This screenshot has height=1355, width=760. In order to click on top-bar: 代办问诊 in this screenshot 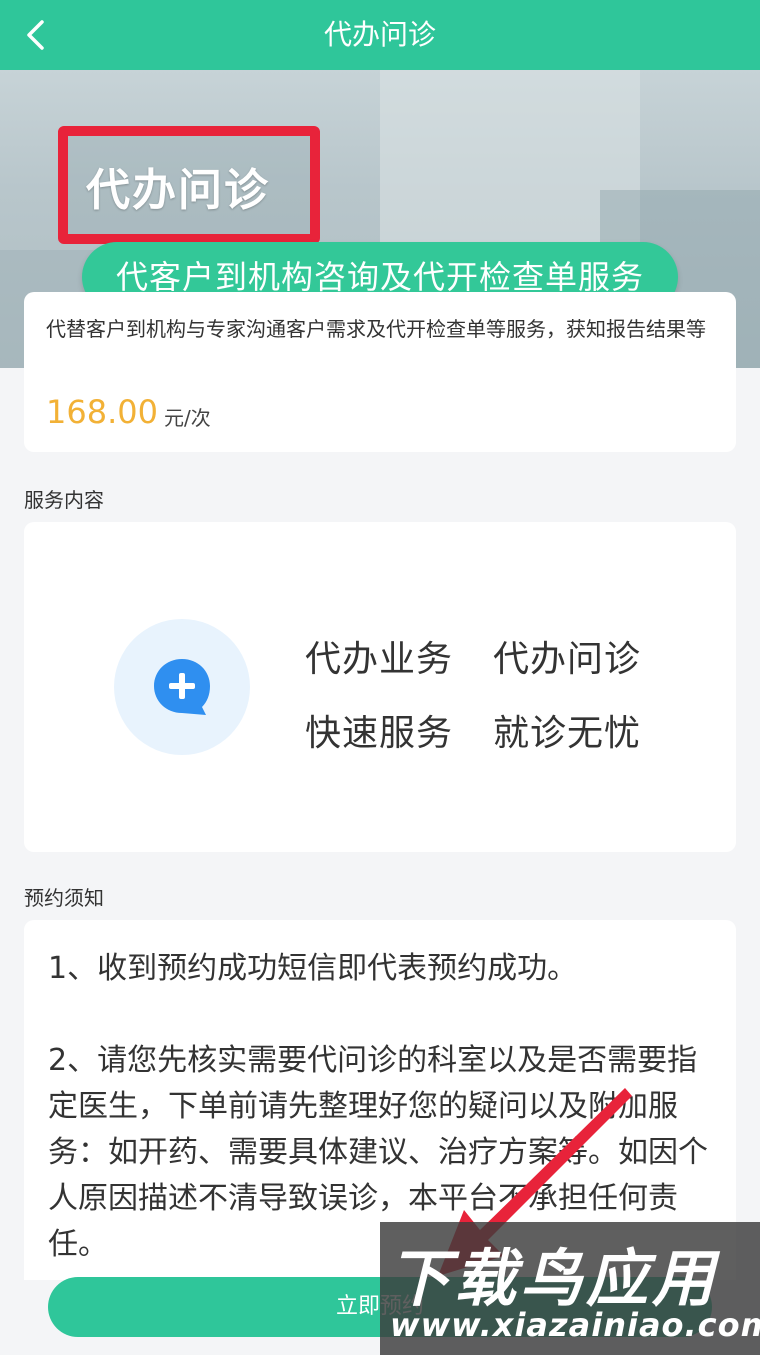, I will do `click(380, 35)`.